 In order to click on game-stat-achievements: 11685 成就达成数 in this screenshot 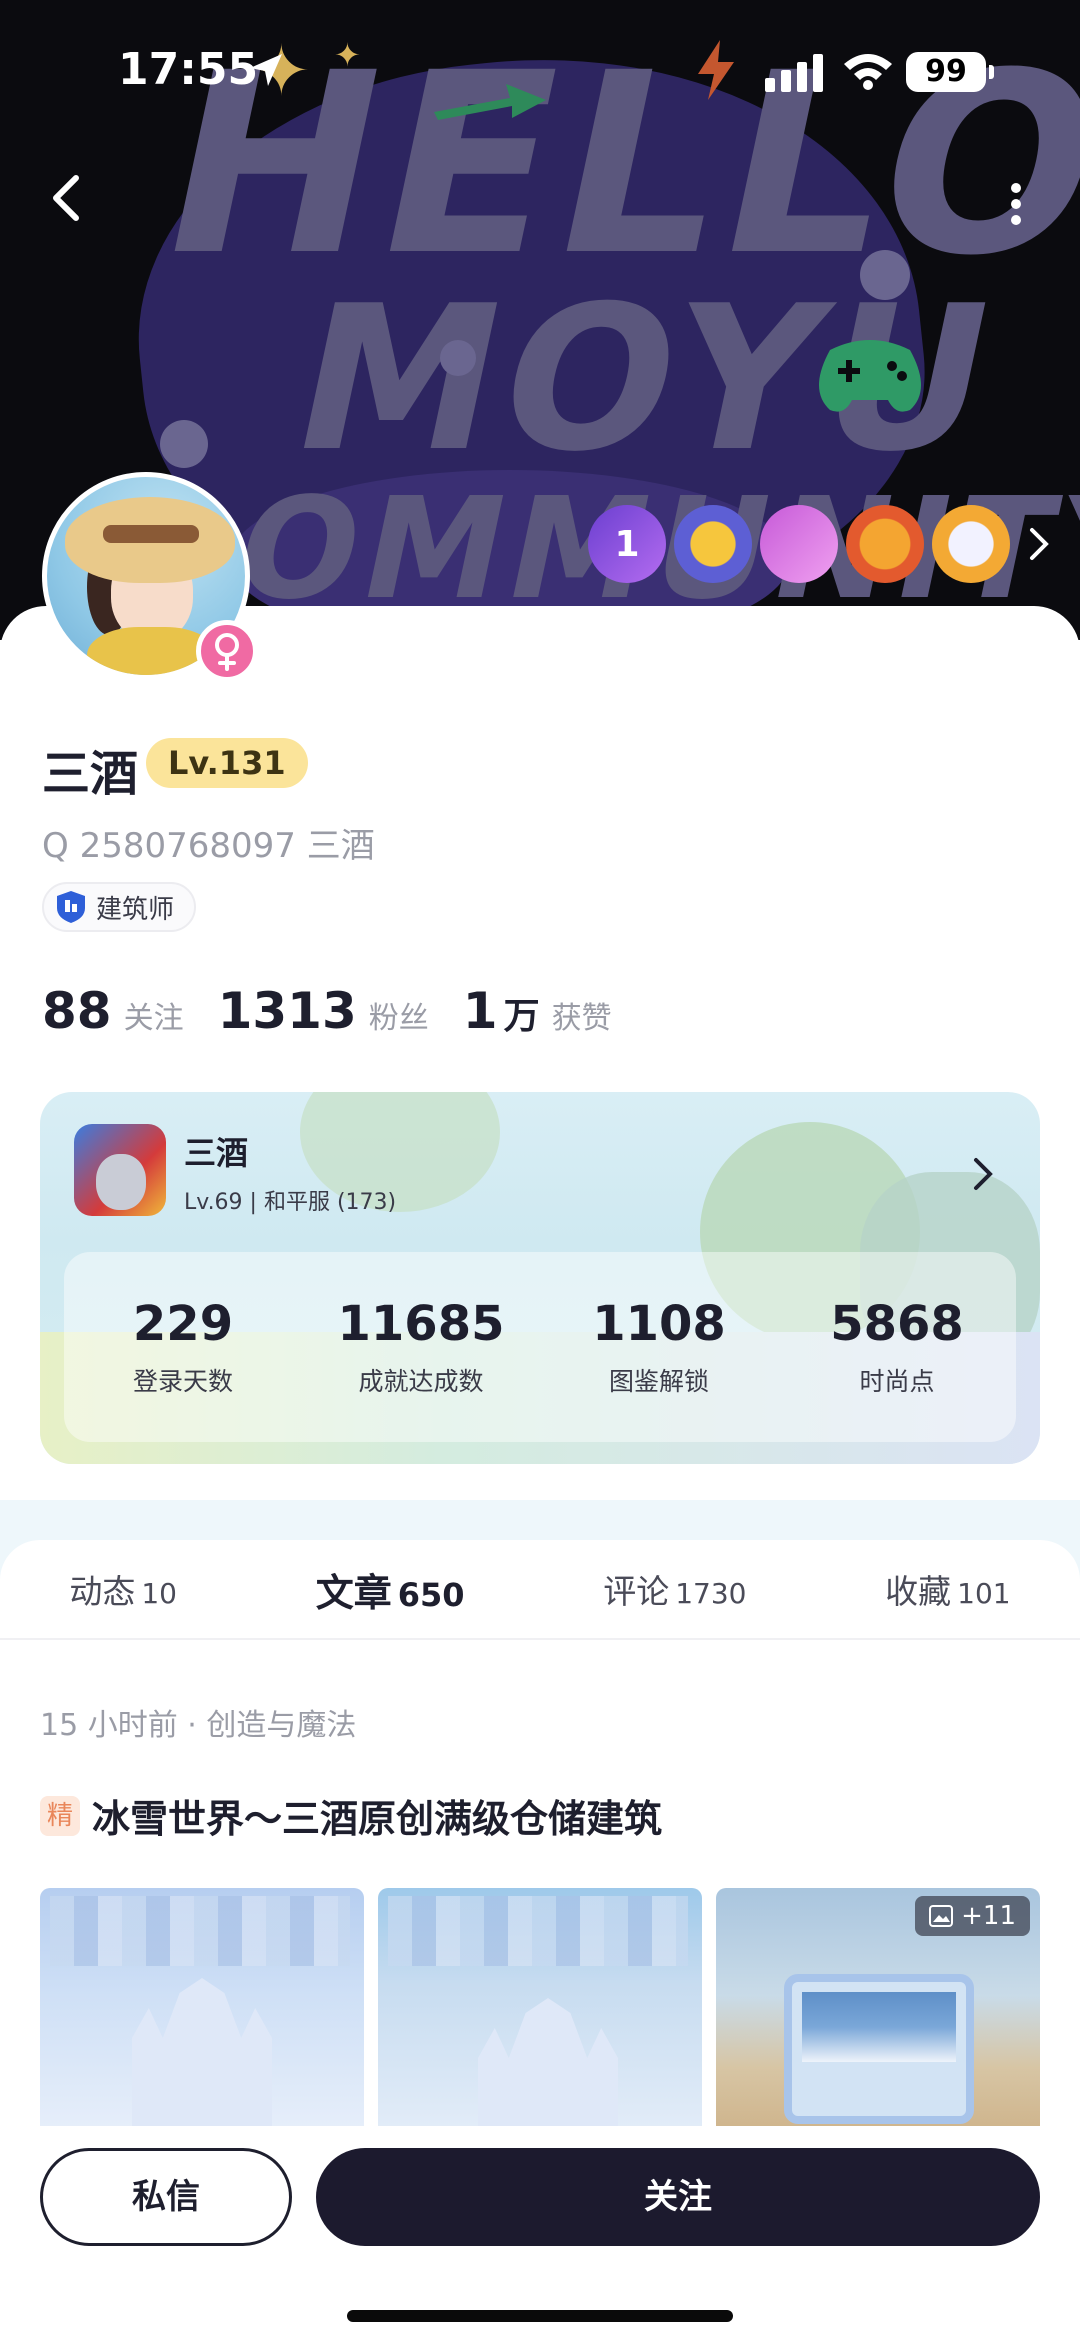, I will do `click(421, 1346)`.